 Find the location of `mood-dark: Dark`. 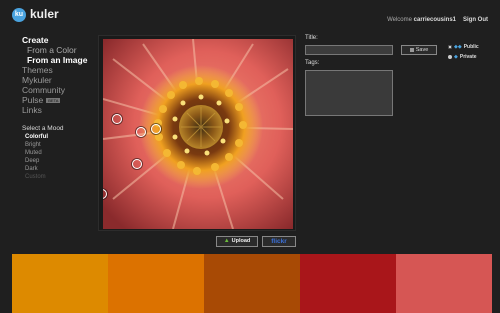

mood-dark: Dark is located at coordinates (57, 169).